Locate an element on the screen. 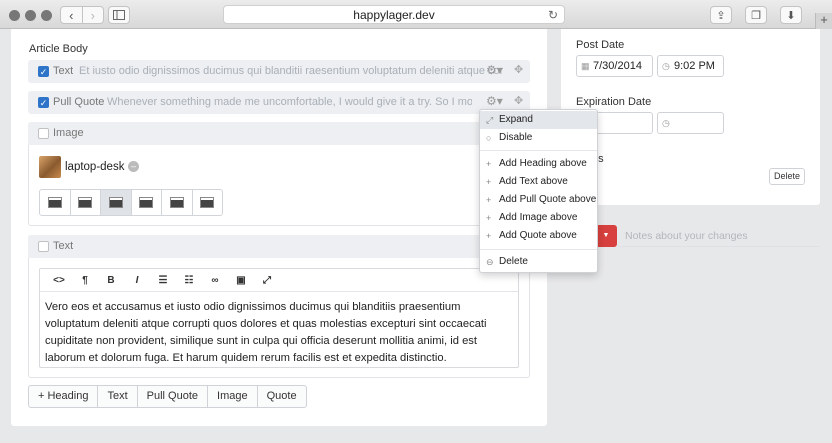 This screenshot has height=443, width=832. position-full-icon is located at coordinates (147, 202).